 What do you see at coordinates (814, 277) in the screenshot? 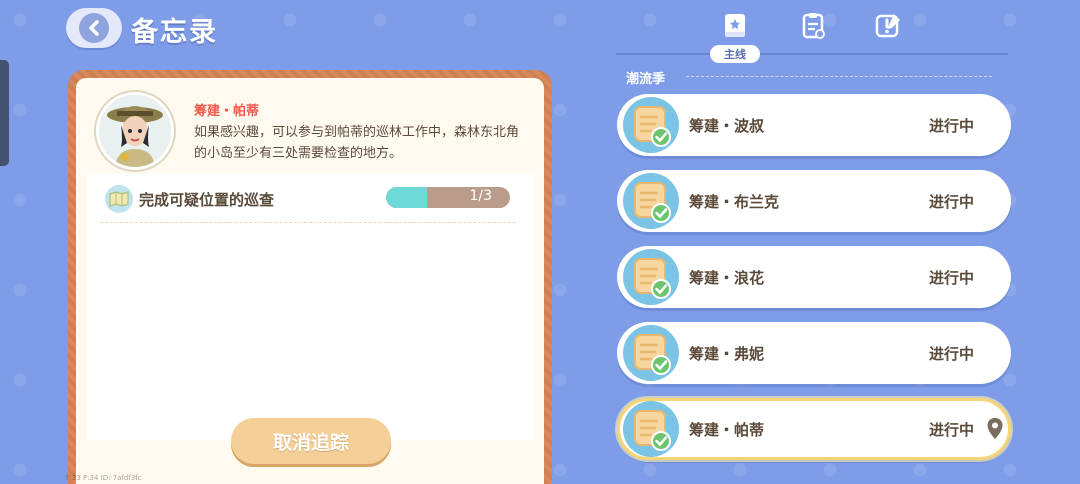
I see `quest-card: 筹建・浪花 进行中` at bounding box center [814, 277].